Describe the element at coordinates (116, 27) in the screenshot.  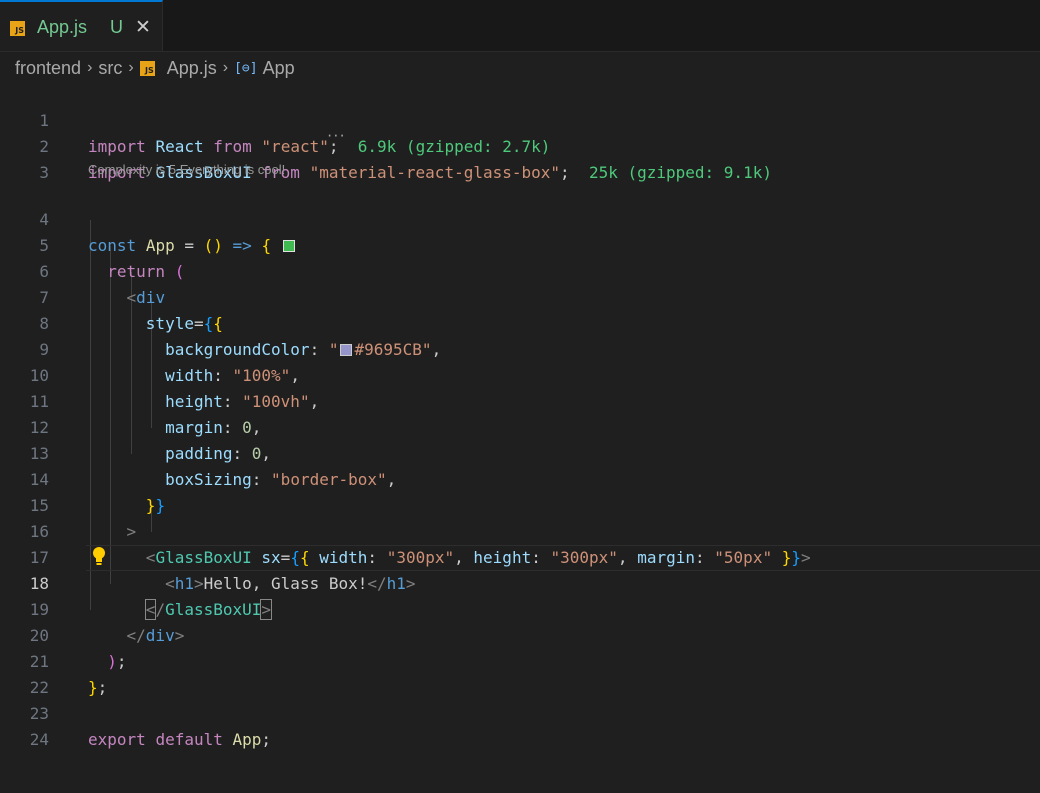
I see `untracked-status-badge: U` at that location.